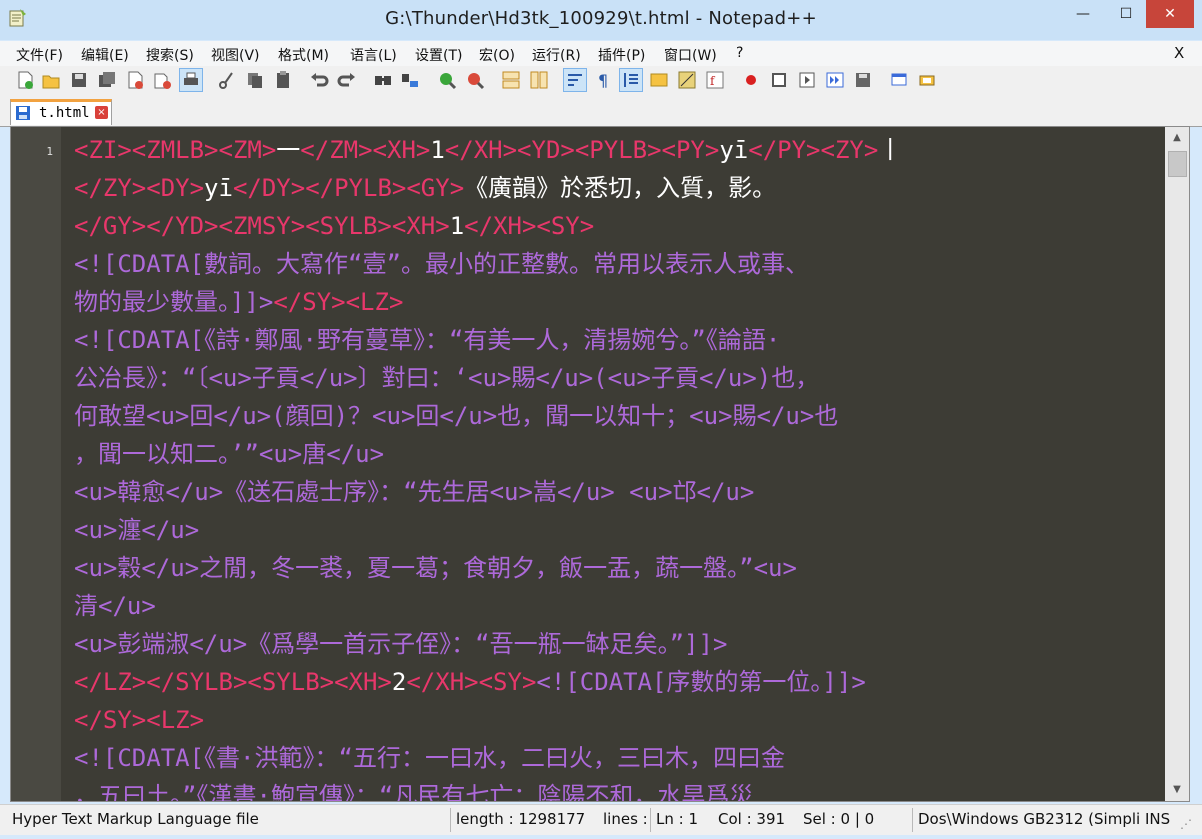 Image resolution: width=1202 pixels, height=839 pixels. What do you see at coordinates (621, 55) in the screenshot?
I see `menu-plugins: 插件(P)` at bounding box center [621, 55].